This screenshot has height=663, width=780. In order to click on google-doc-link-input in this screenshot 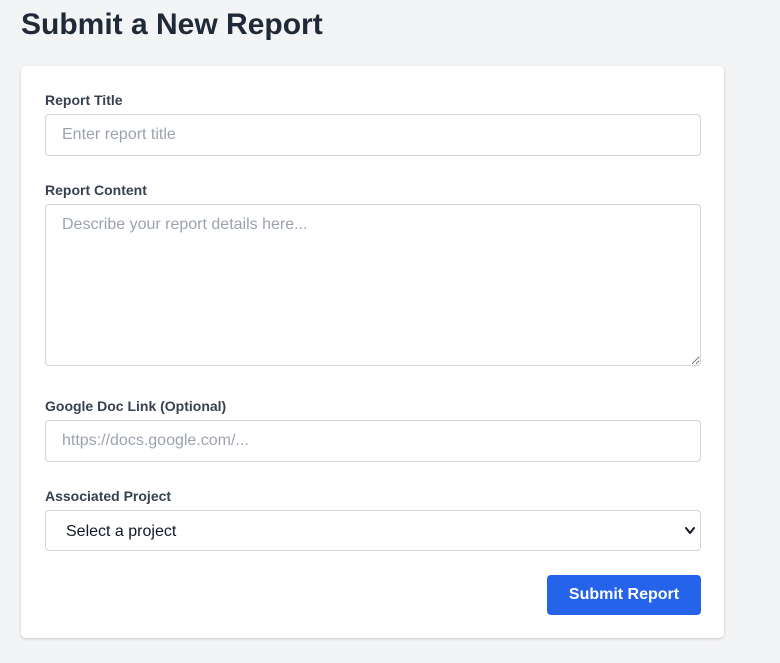, I will do `click(373, 441)`.